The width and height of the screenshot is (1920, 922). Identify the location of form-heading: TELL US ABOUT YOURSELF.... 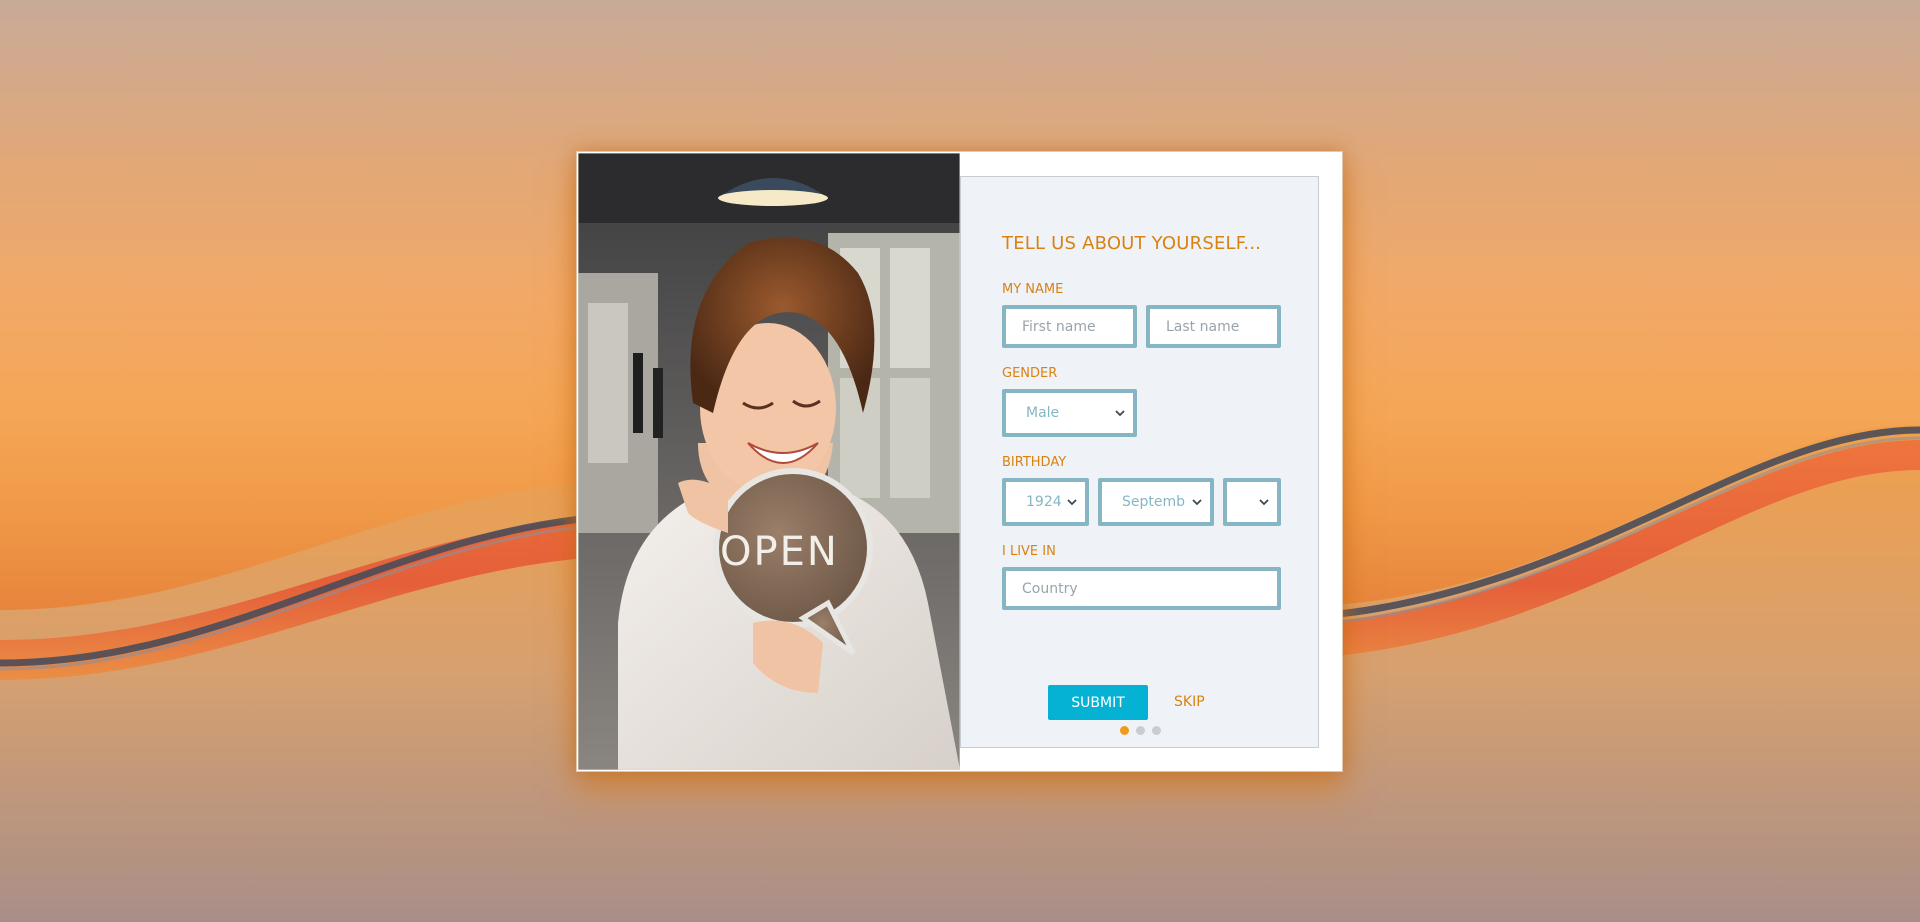
(1132, 243).